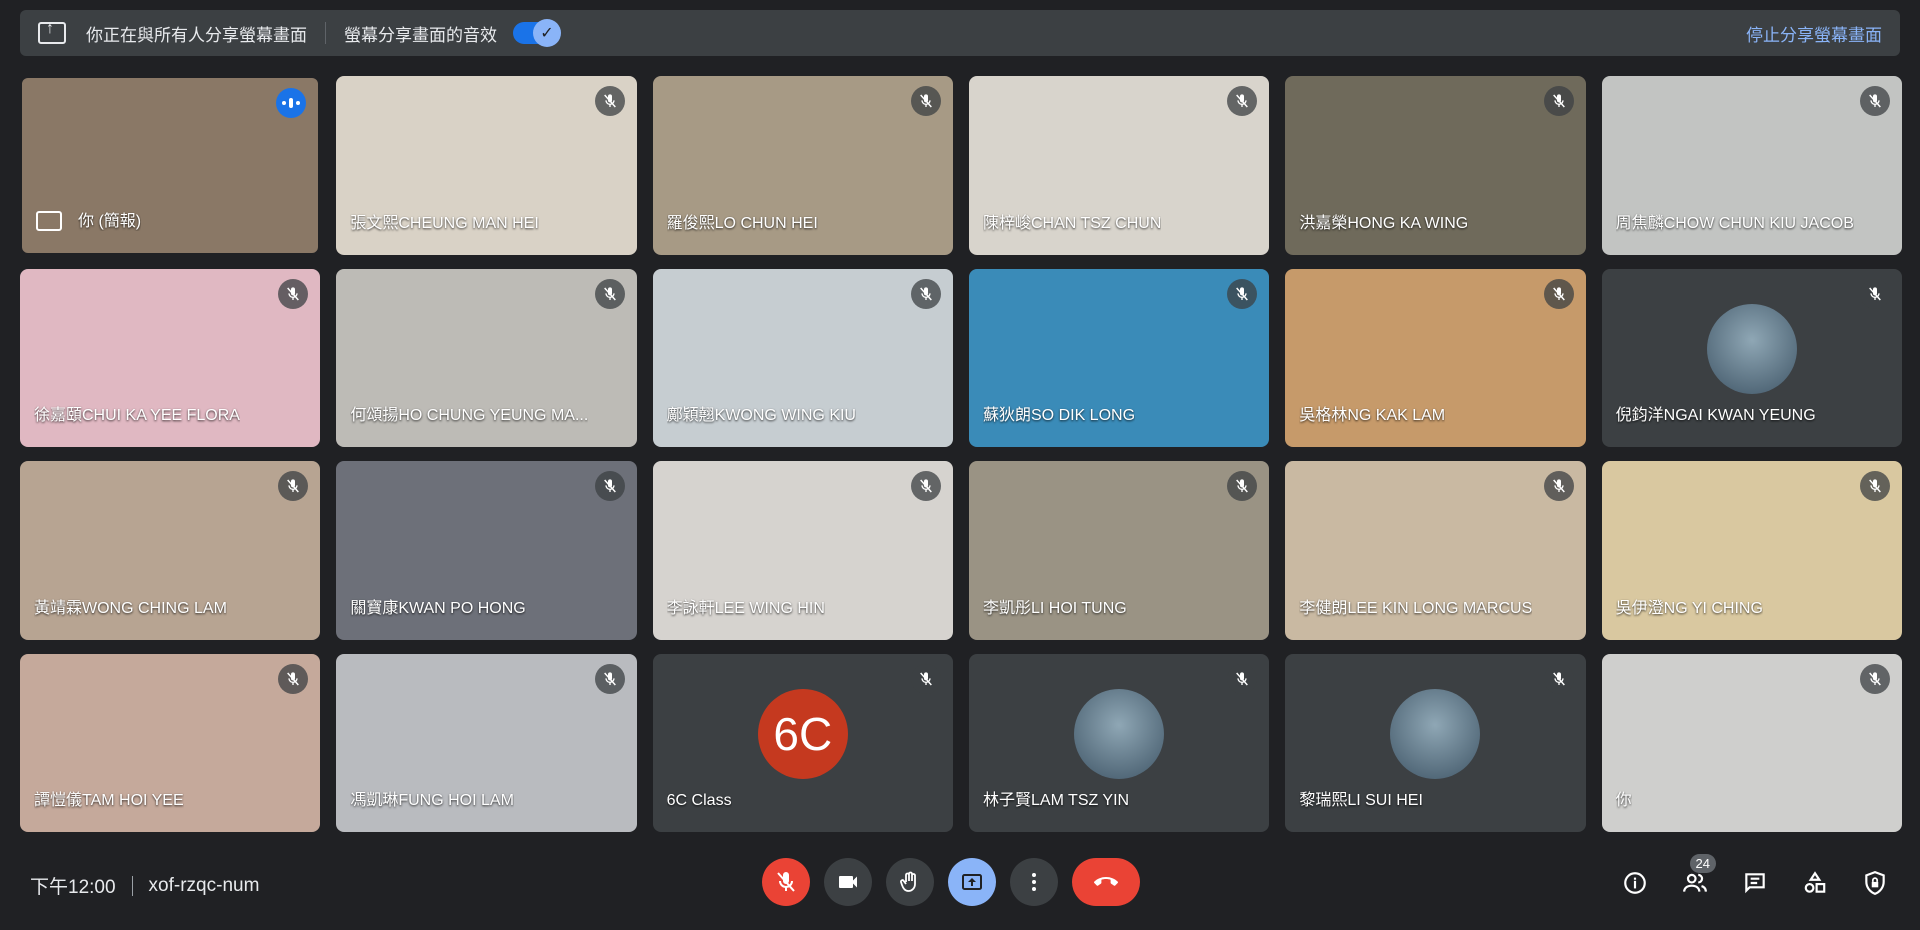  I want to click on raise-hand-button, so click(910, 882).